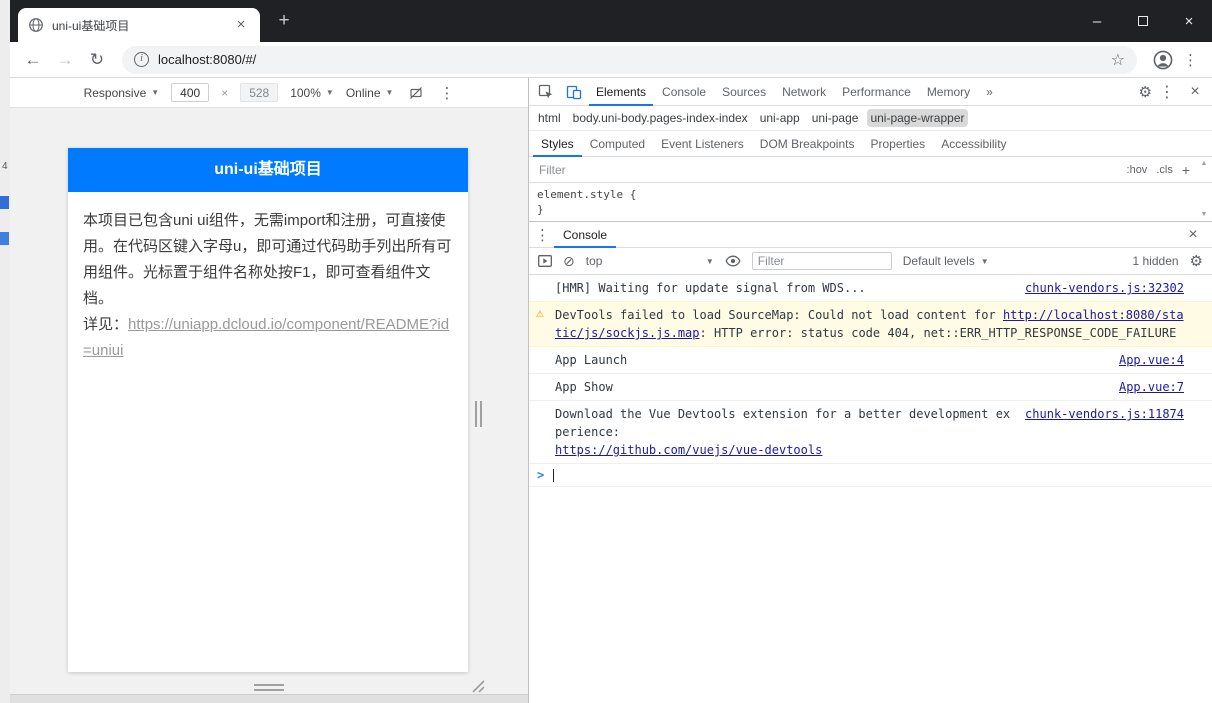  Describe the element at coordinates (1196, 261) in the screenshot. I see `console-settings-gear-icon: ⚙` at that location.